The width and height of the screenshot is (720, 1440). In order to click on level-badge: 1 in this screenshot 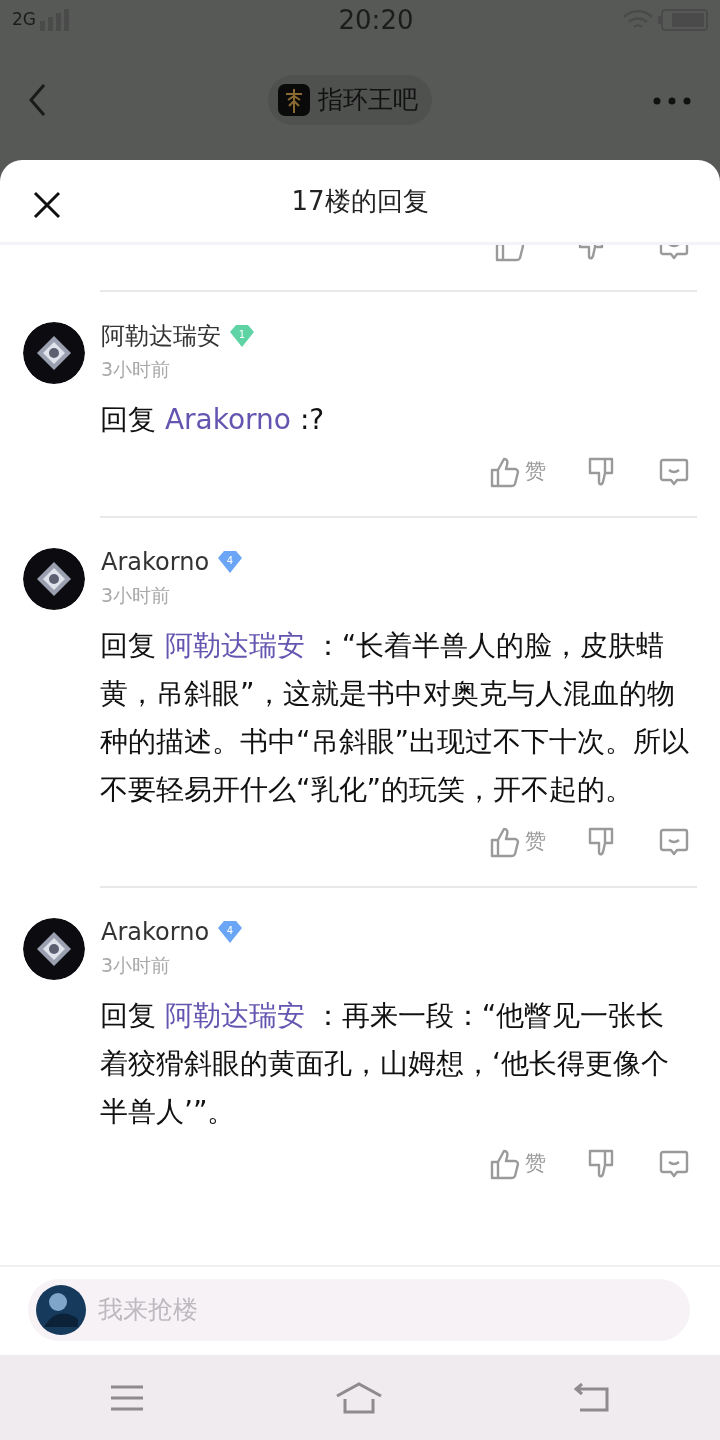, I will do `click(242, 336)`.